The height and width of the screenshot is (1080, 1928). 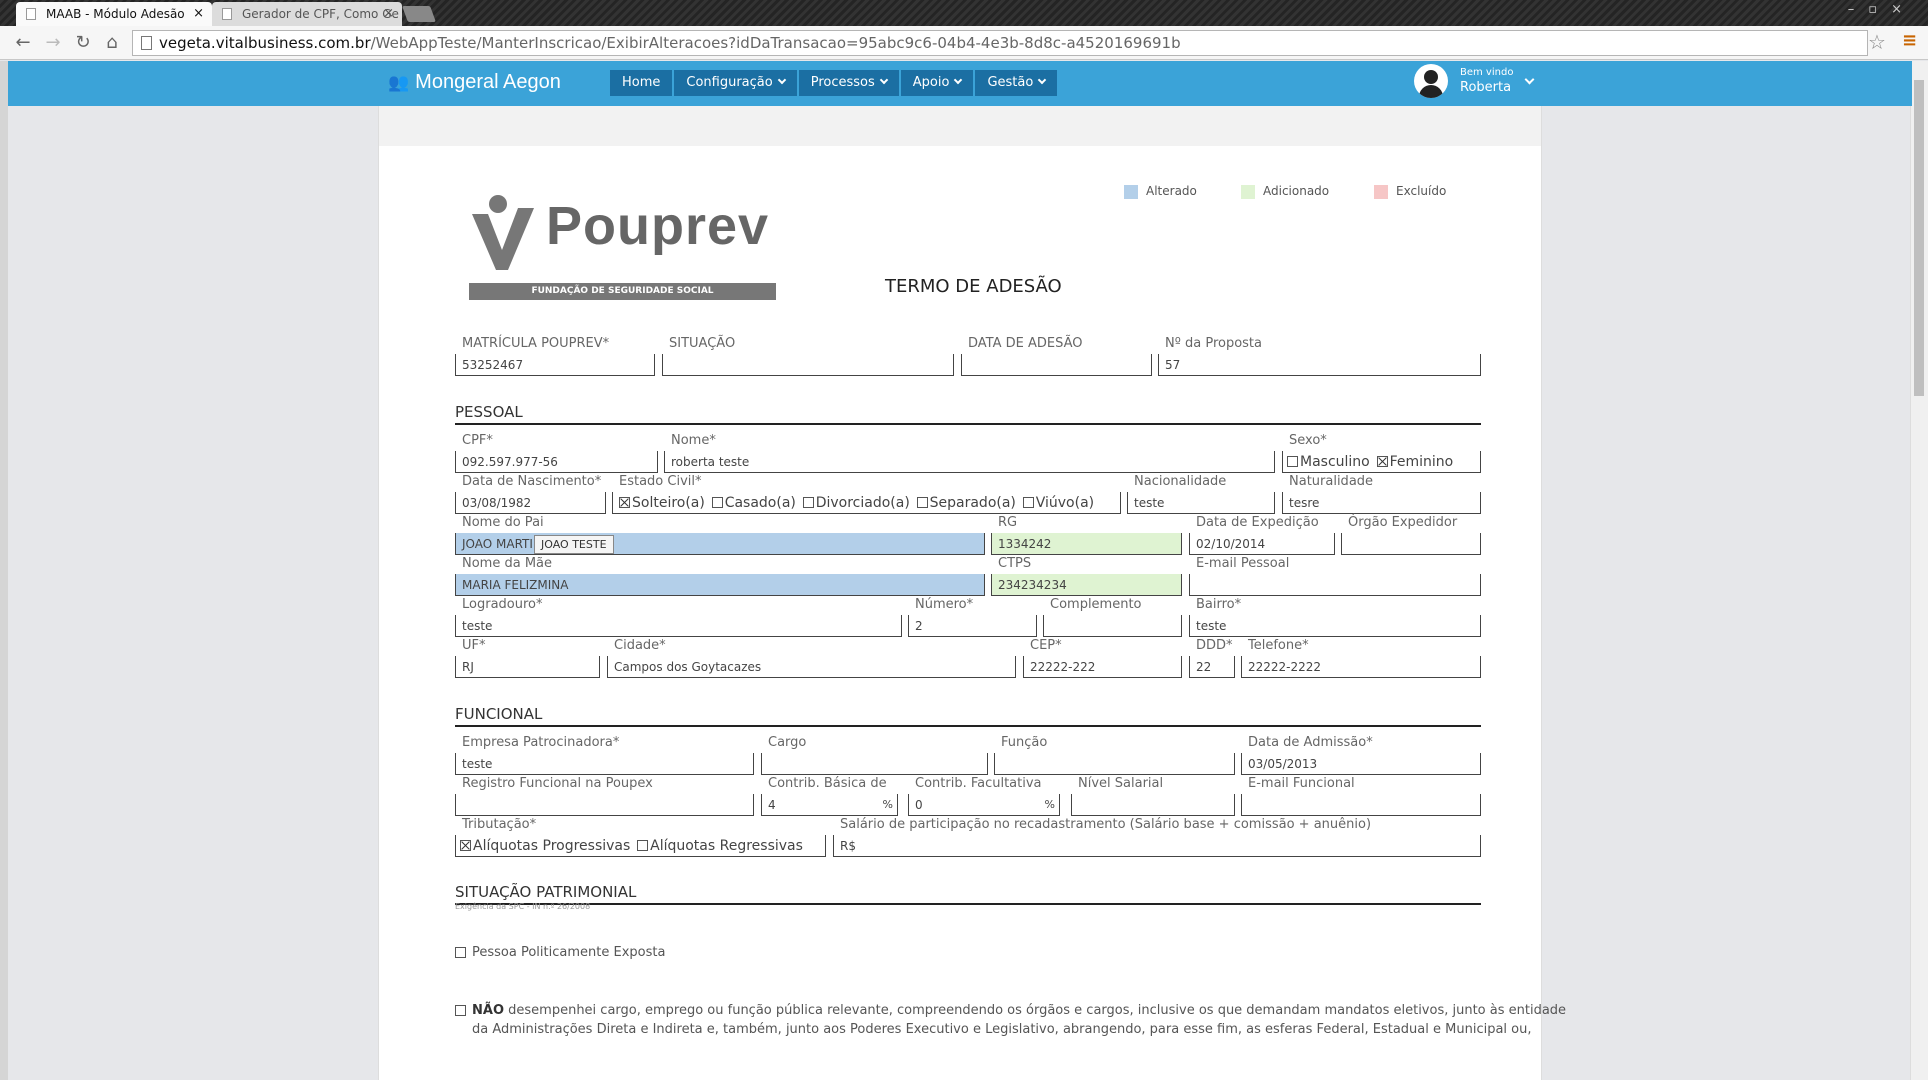 What do you see at coordinates (527, 667) in the screenshot?
I see `field-value: RJ` at bounding box center [527, 667].